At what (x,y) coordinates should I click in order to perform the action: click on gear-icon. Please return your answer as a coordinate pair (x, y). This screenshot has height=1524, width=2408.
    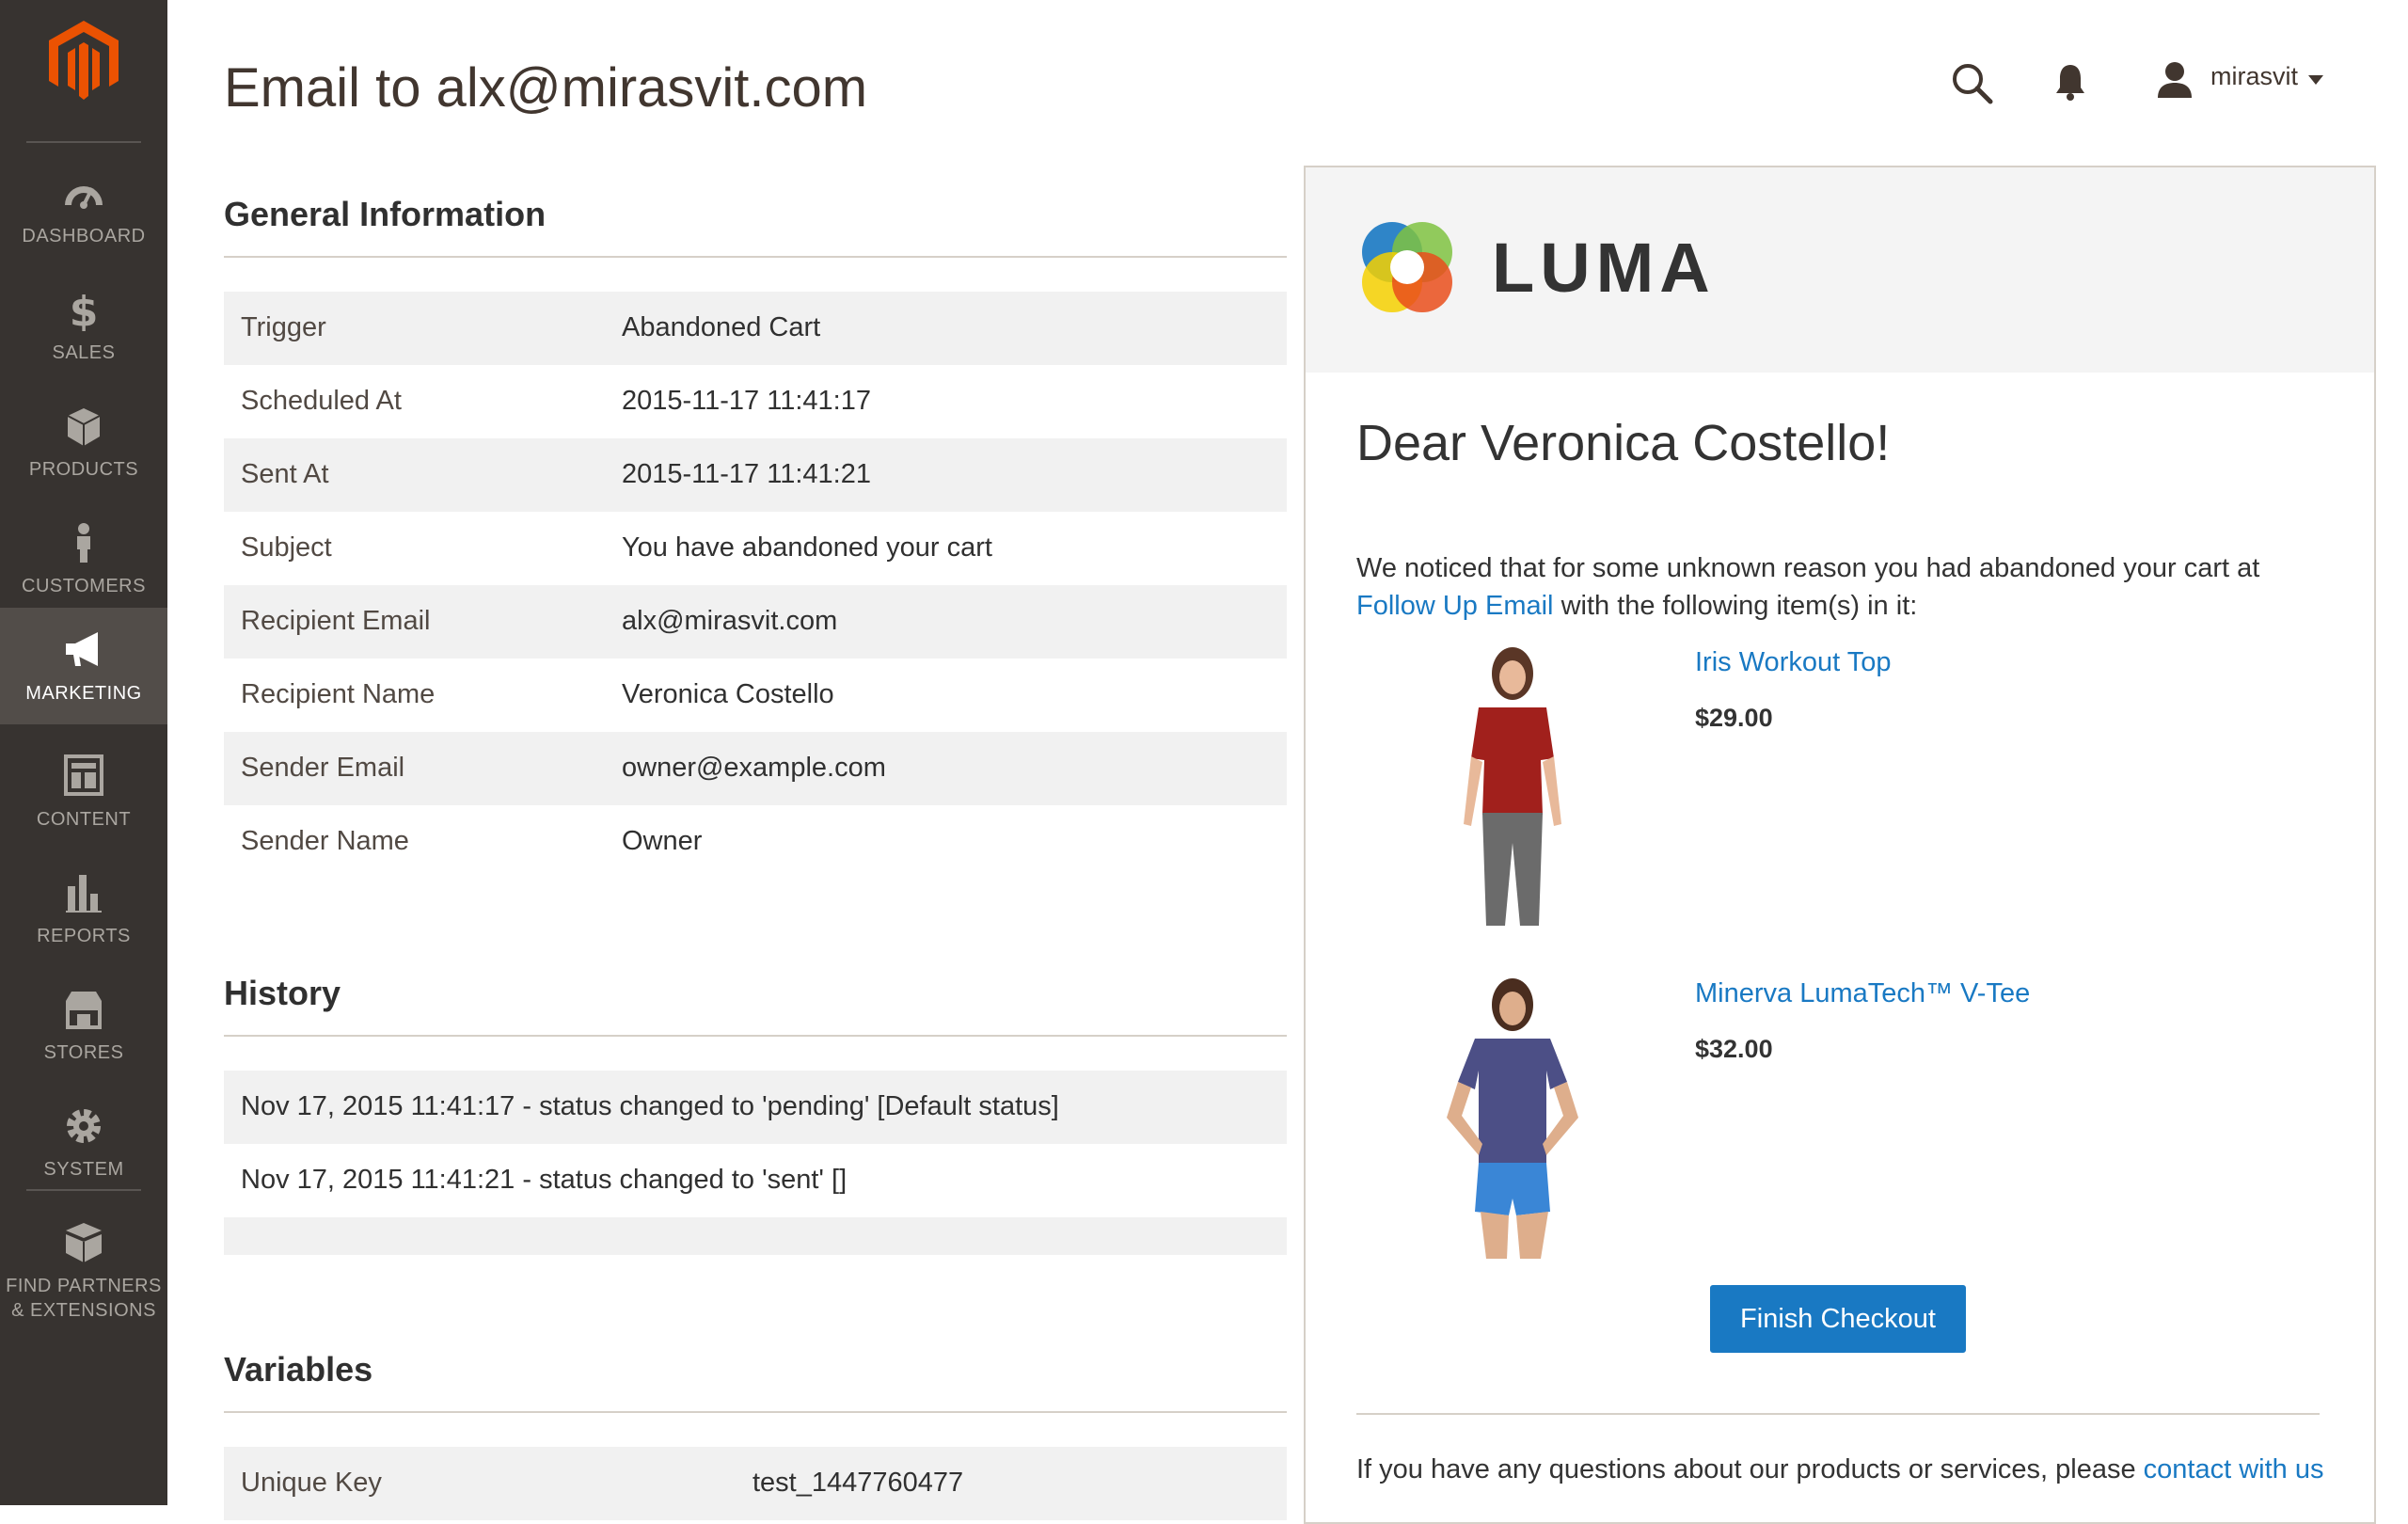
    Looking at the image, I should click on (84, 1126).